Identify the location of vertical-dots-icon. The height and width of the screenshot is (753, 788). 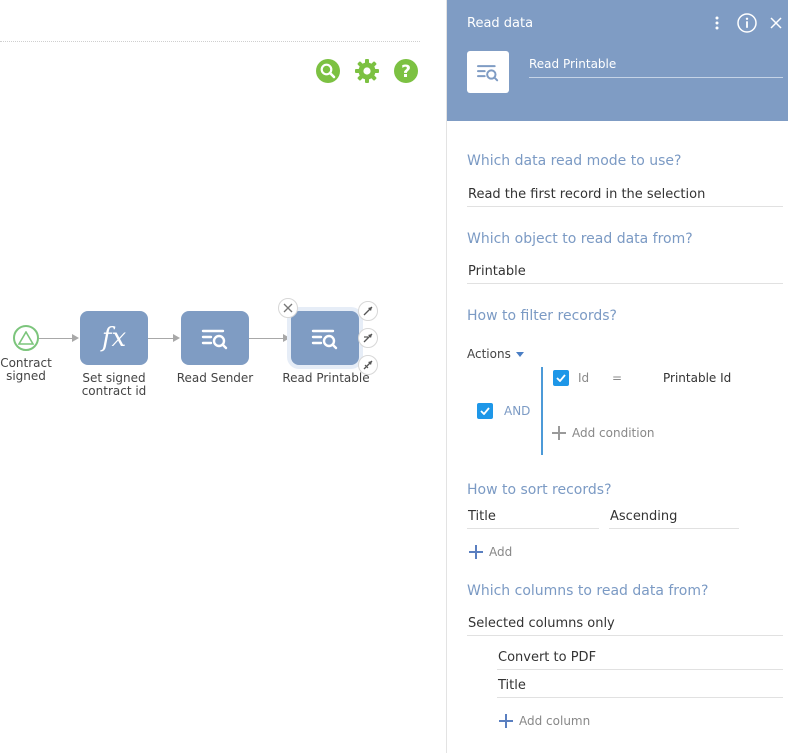
(717, 23).